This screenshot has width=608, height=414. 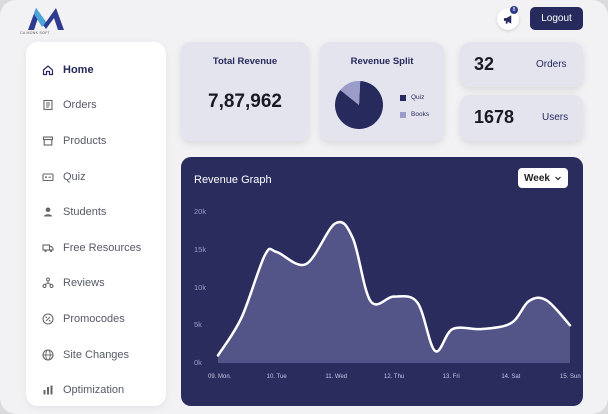 What do you see at coordinates (35, 33) in the screenshot?
I see `brand-logo-text: CA MONK SOFT` at bounding box center [35, 33].